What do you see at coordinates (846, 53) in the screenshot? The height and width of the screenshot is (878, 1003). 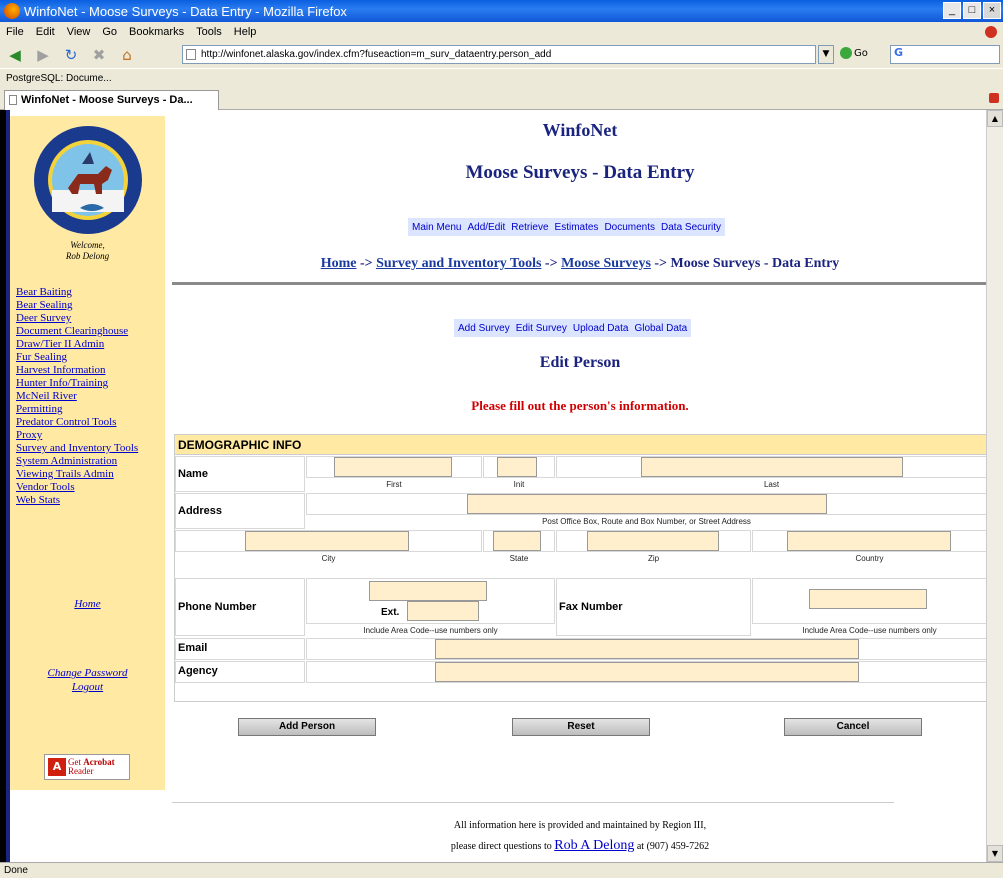 I see `go-icon` at bounding box center [846, 53].